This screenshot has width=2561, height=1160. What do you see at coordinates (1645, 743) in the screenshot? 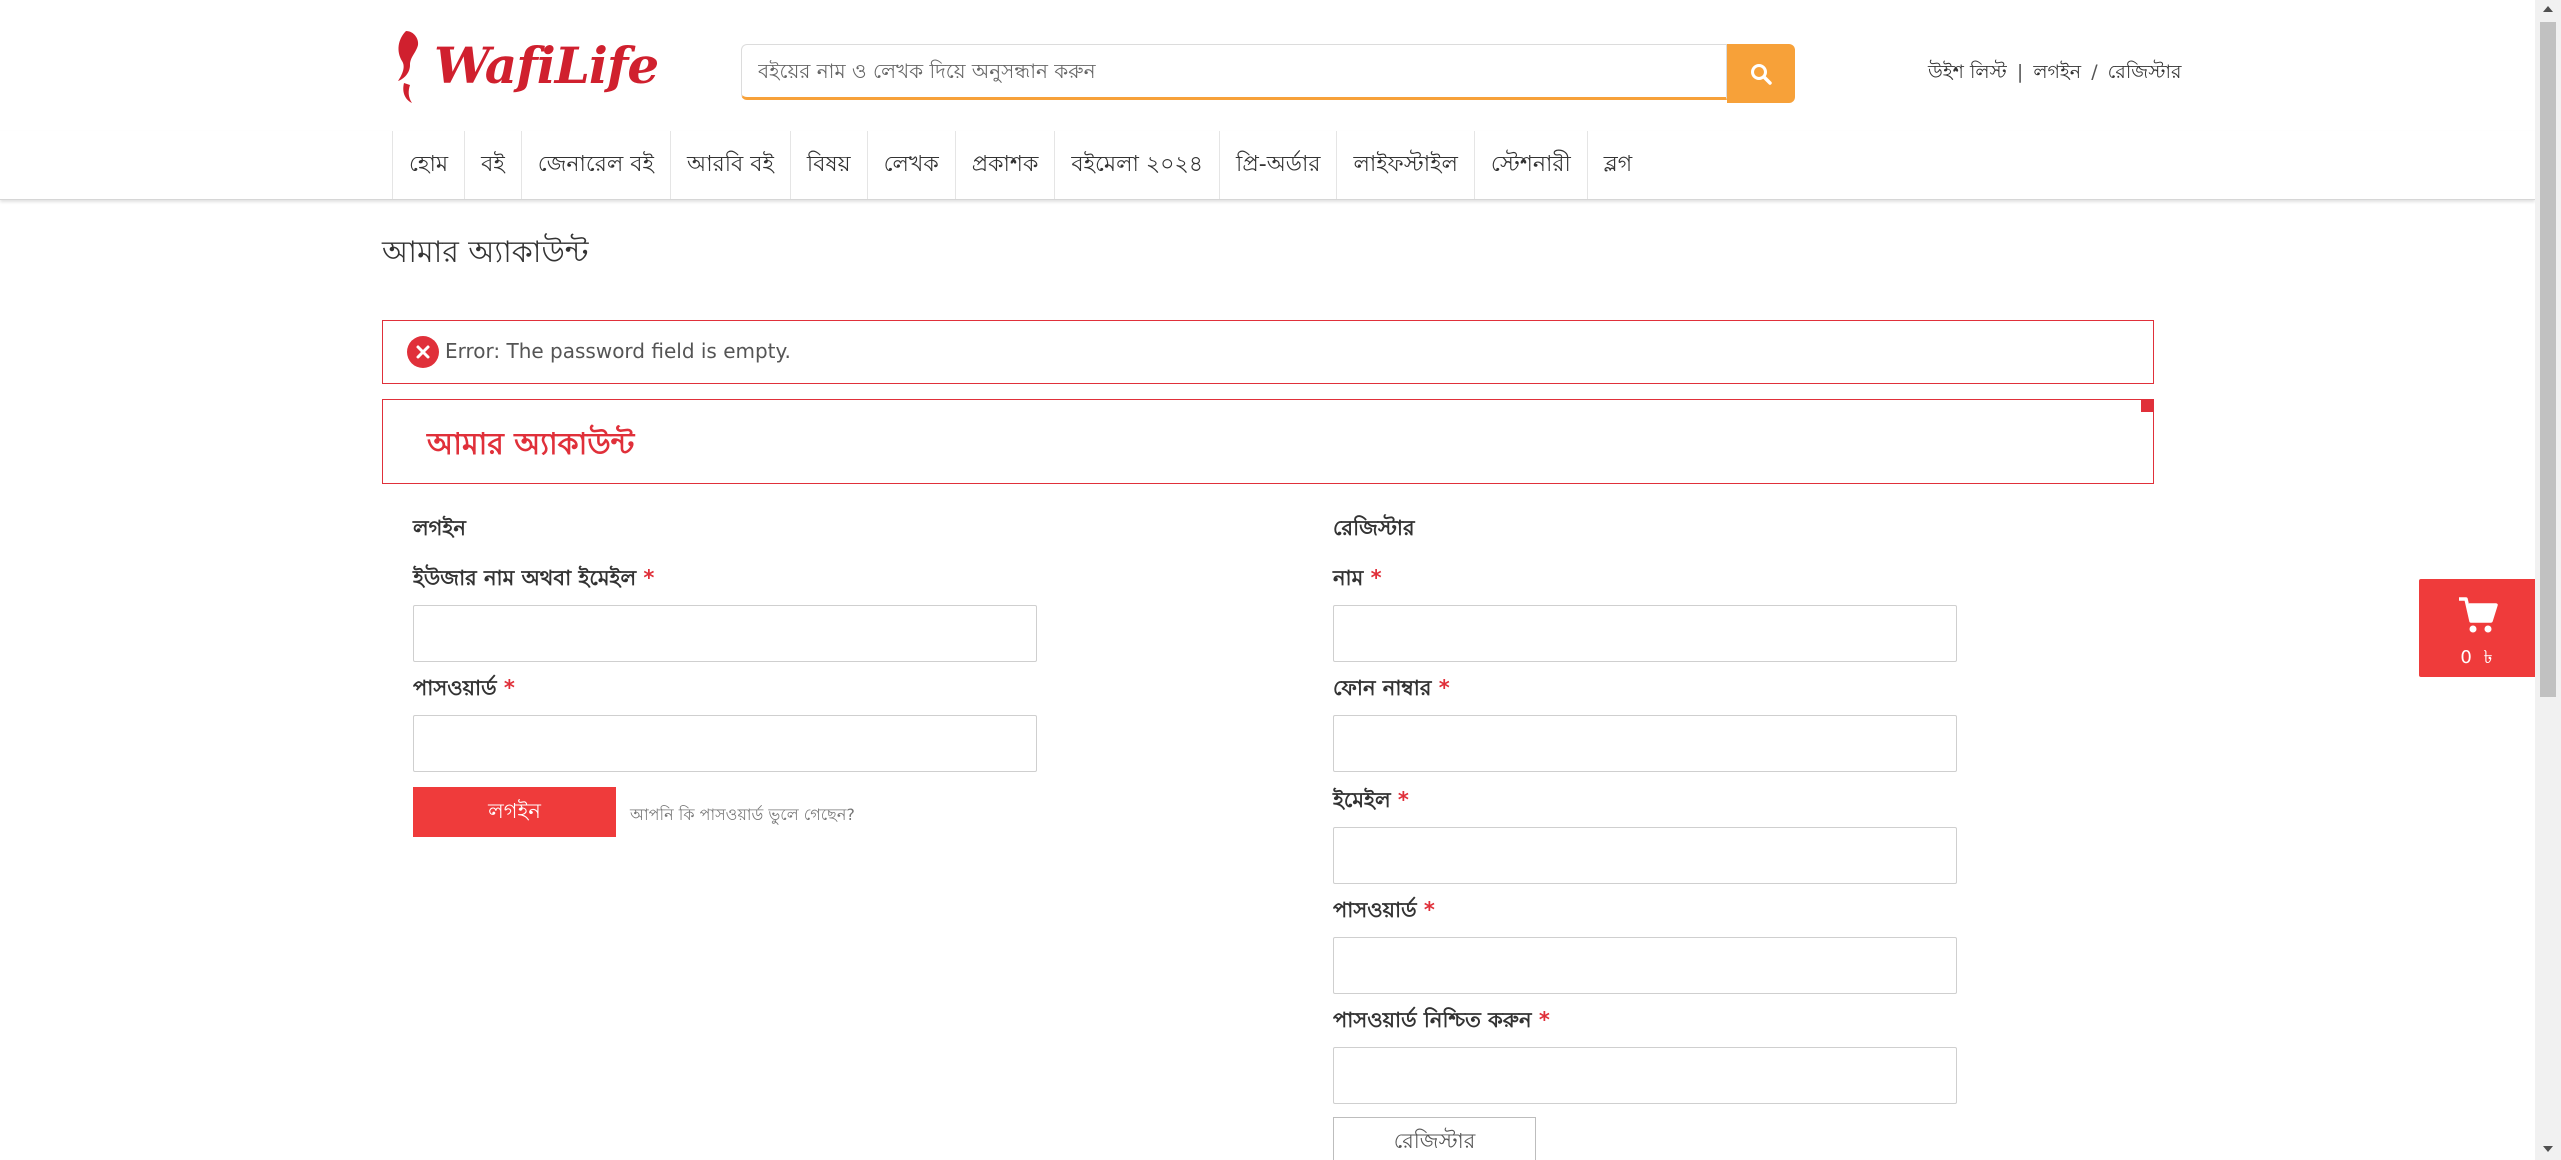
I see `phone-input` at bounding box center [1645, 743].